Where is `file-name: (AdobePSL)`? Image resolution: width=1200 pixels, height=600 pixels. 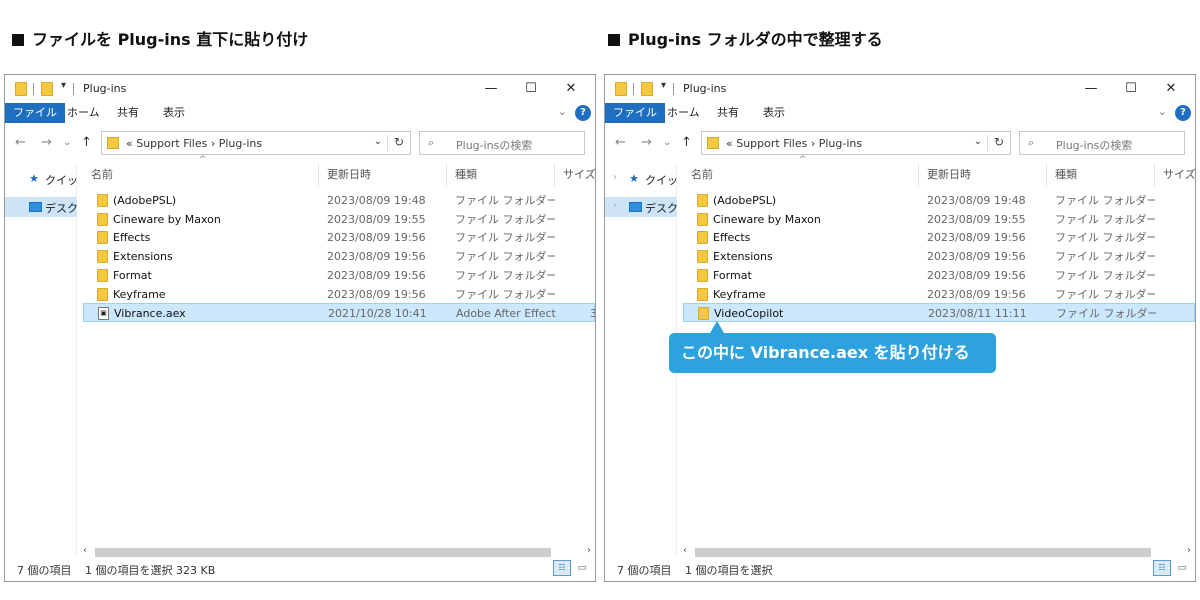
file-name: (AdobePSL) is located at coordinates (145, 200).